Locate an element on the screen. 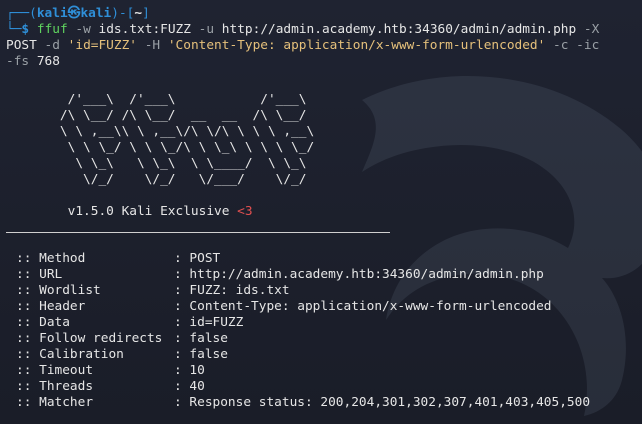 The height and width of the screenshot is (424, 642). prompt-dollar: $ is located at coordinates (25, 29).